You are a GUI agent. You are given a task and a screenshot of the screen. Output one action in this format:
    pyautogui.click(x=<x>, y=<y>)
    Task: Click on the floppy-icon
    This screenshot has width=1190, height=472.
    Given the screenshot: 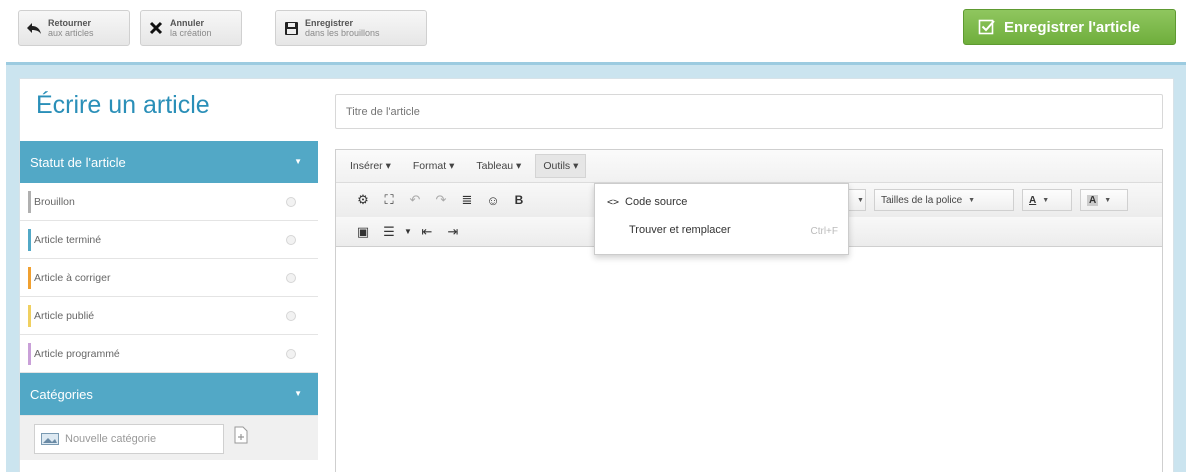 What is the action you would take?
    pyautogui.click(x=291, y=28)
    